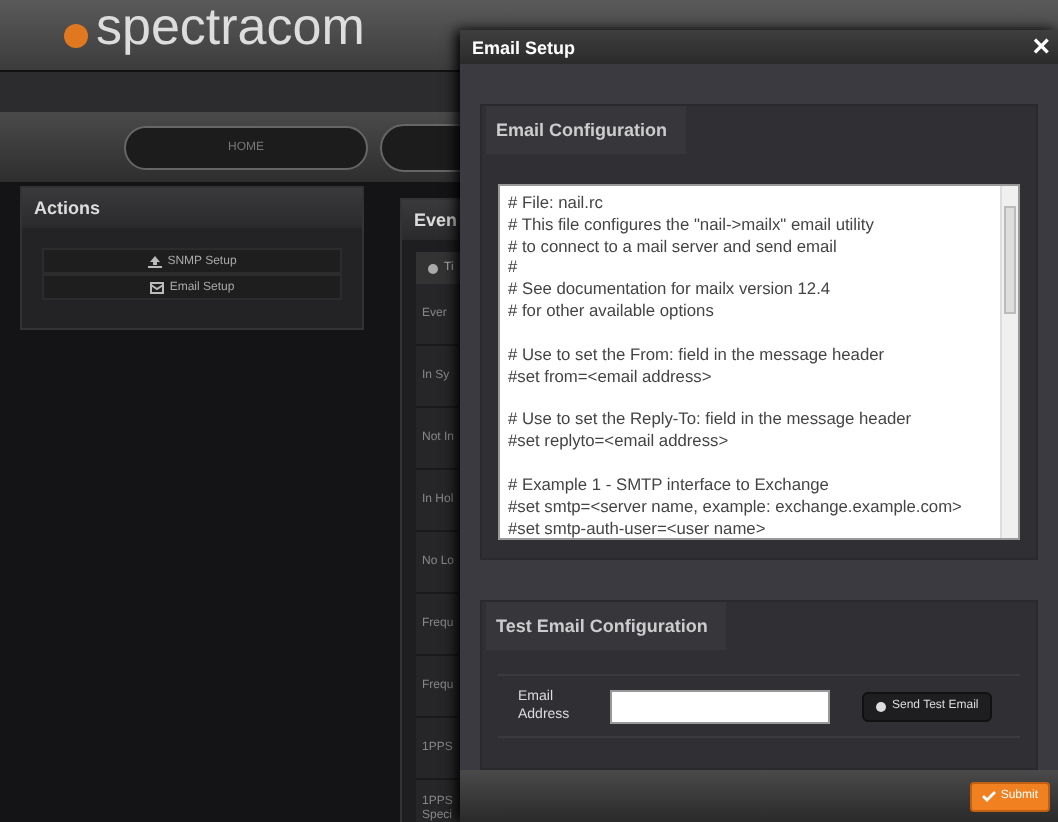  I want to click on config-line: # to connect to a mail server and send email, so click(673, 246).